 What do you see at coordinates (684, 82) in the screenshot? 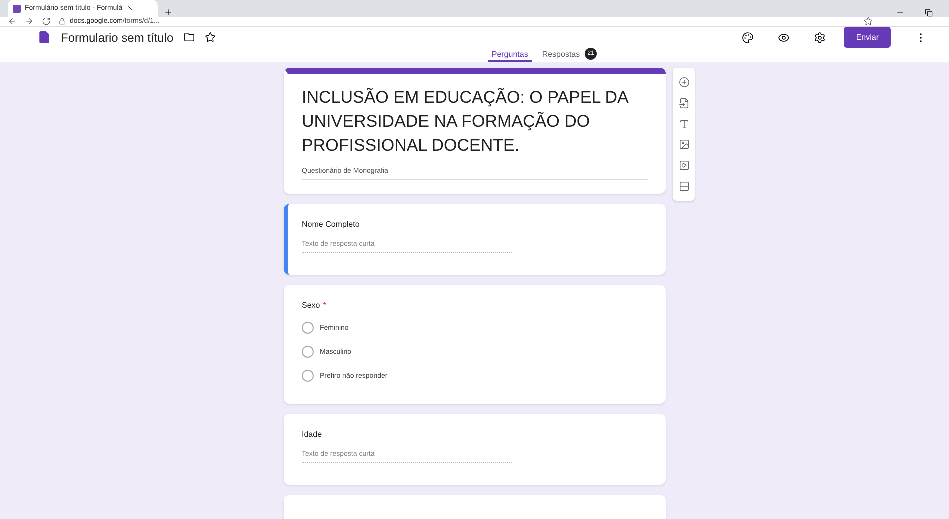
I see `add-question-icon` at bounding box center [684, 82].